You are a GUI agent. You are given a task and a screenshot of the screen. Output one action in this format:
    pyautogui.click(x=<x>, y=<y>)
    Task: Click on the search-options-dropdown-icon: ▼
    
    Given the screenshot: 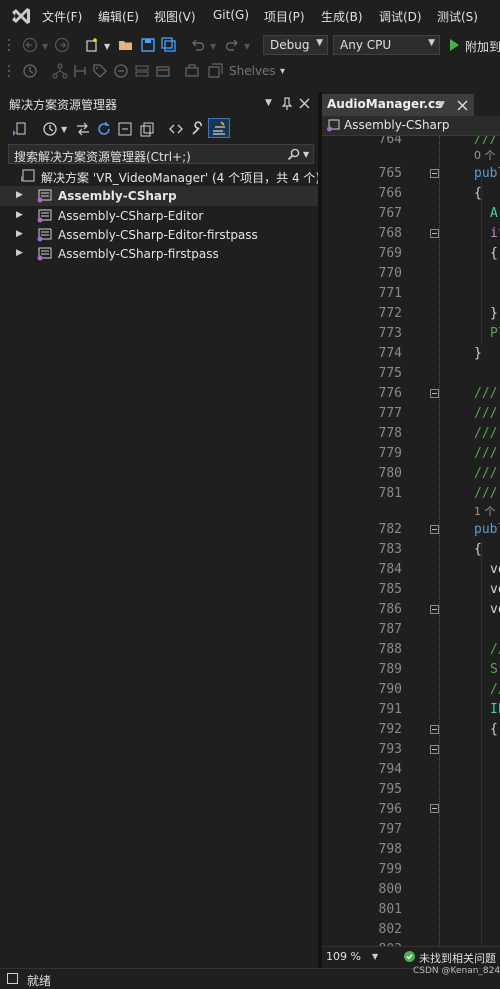 What is the action you would take?
    pyautogui.click(x=306, y=154)
    